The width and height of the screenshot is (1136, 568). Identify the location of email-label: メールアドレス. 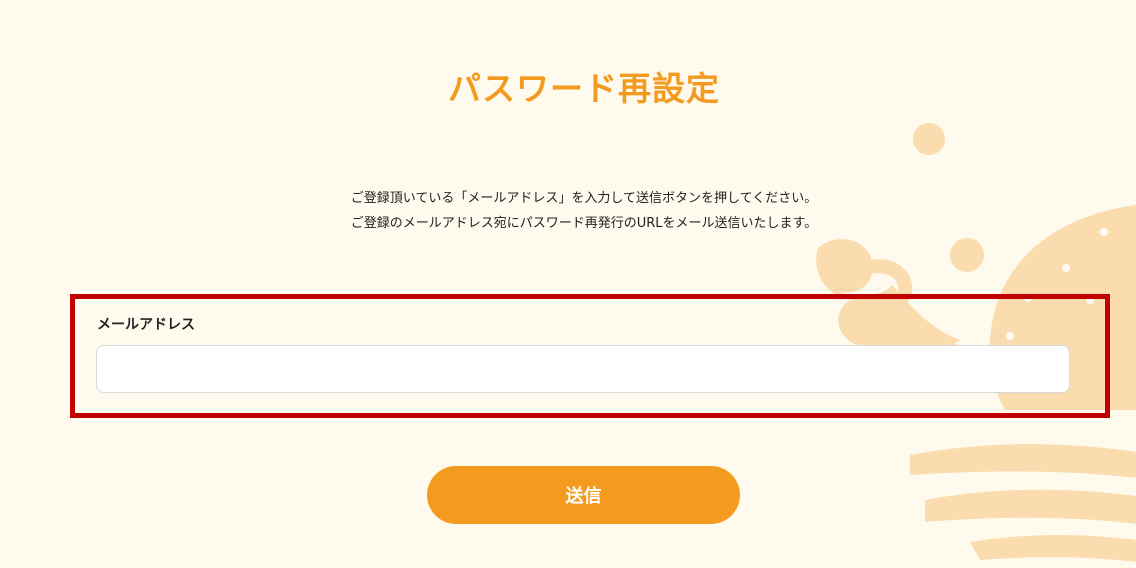
(146, 325).